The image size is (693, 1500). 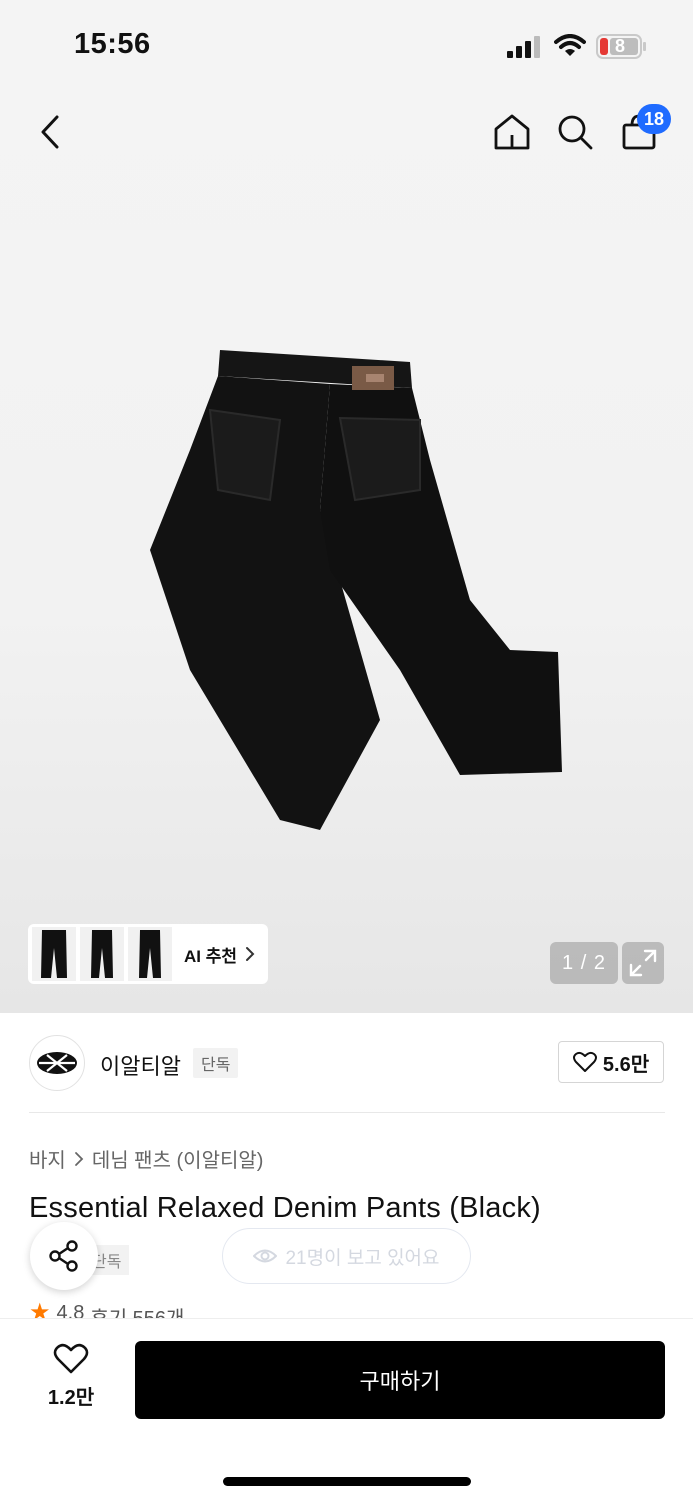 I want to click on viewers-text: 21명이 보고 있어요, so click(x=362, y=1258).